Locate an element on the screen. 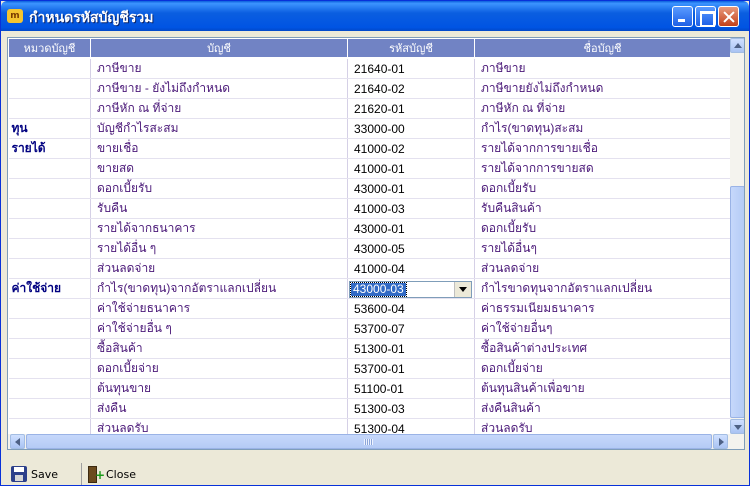 The width and height of the screenshot is (750, 486). code-cell: 21640-01 is located at coordinates (411, 68).